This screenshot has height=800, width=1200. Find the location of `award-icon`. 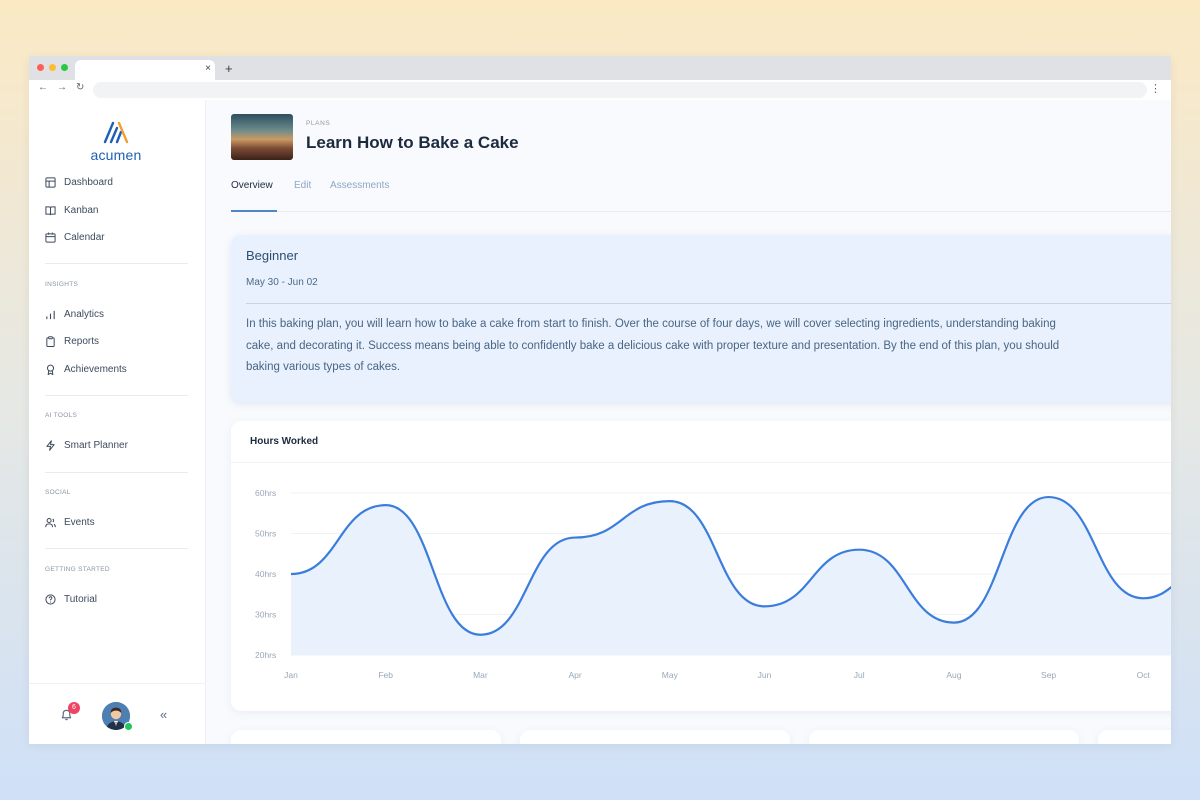

award-icon is located at coordinates (50, 369).